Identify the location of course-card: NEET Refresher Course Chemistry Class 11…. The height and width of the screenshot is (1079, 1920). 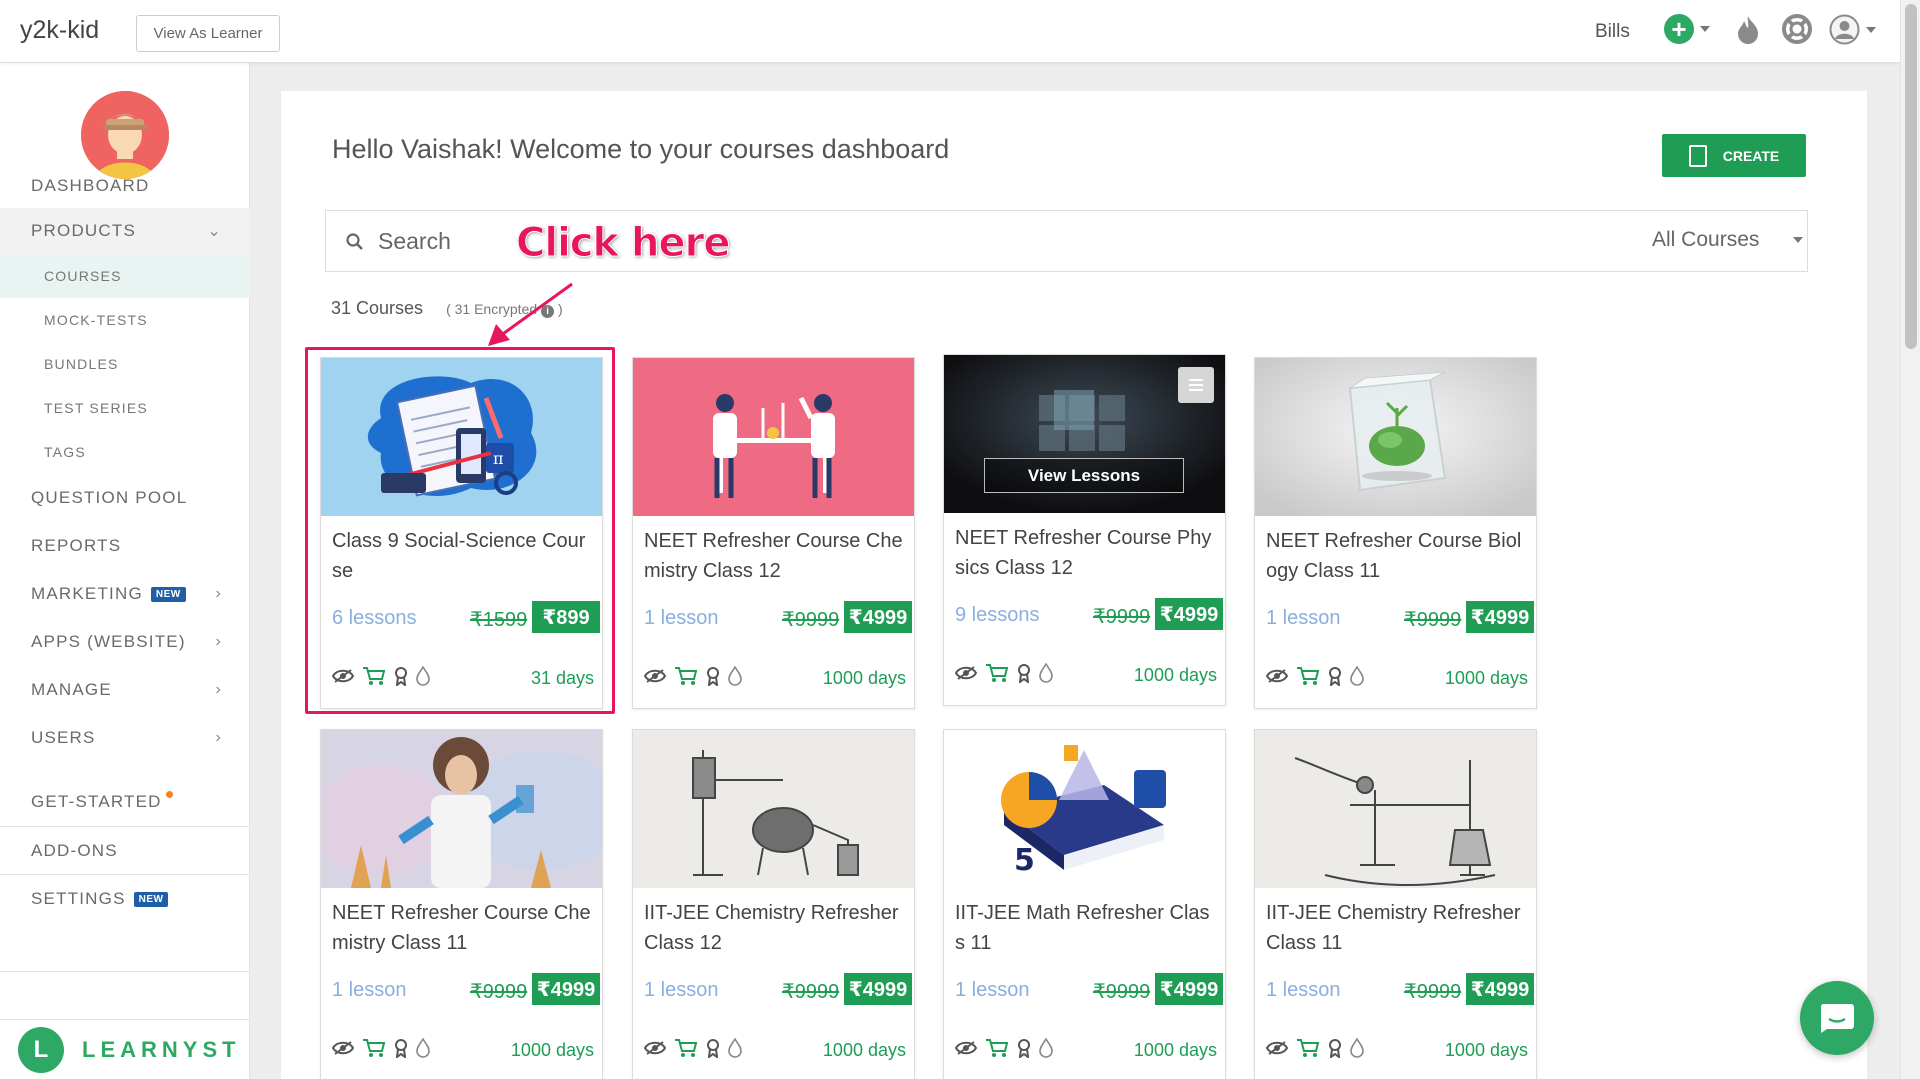
(461, 904).